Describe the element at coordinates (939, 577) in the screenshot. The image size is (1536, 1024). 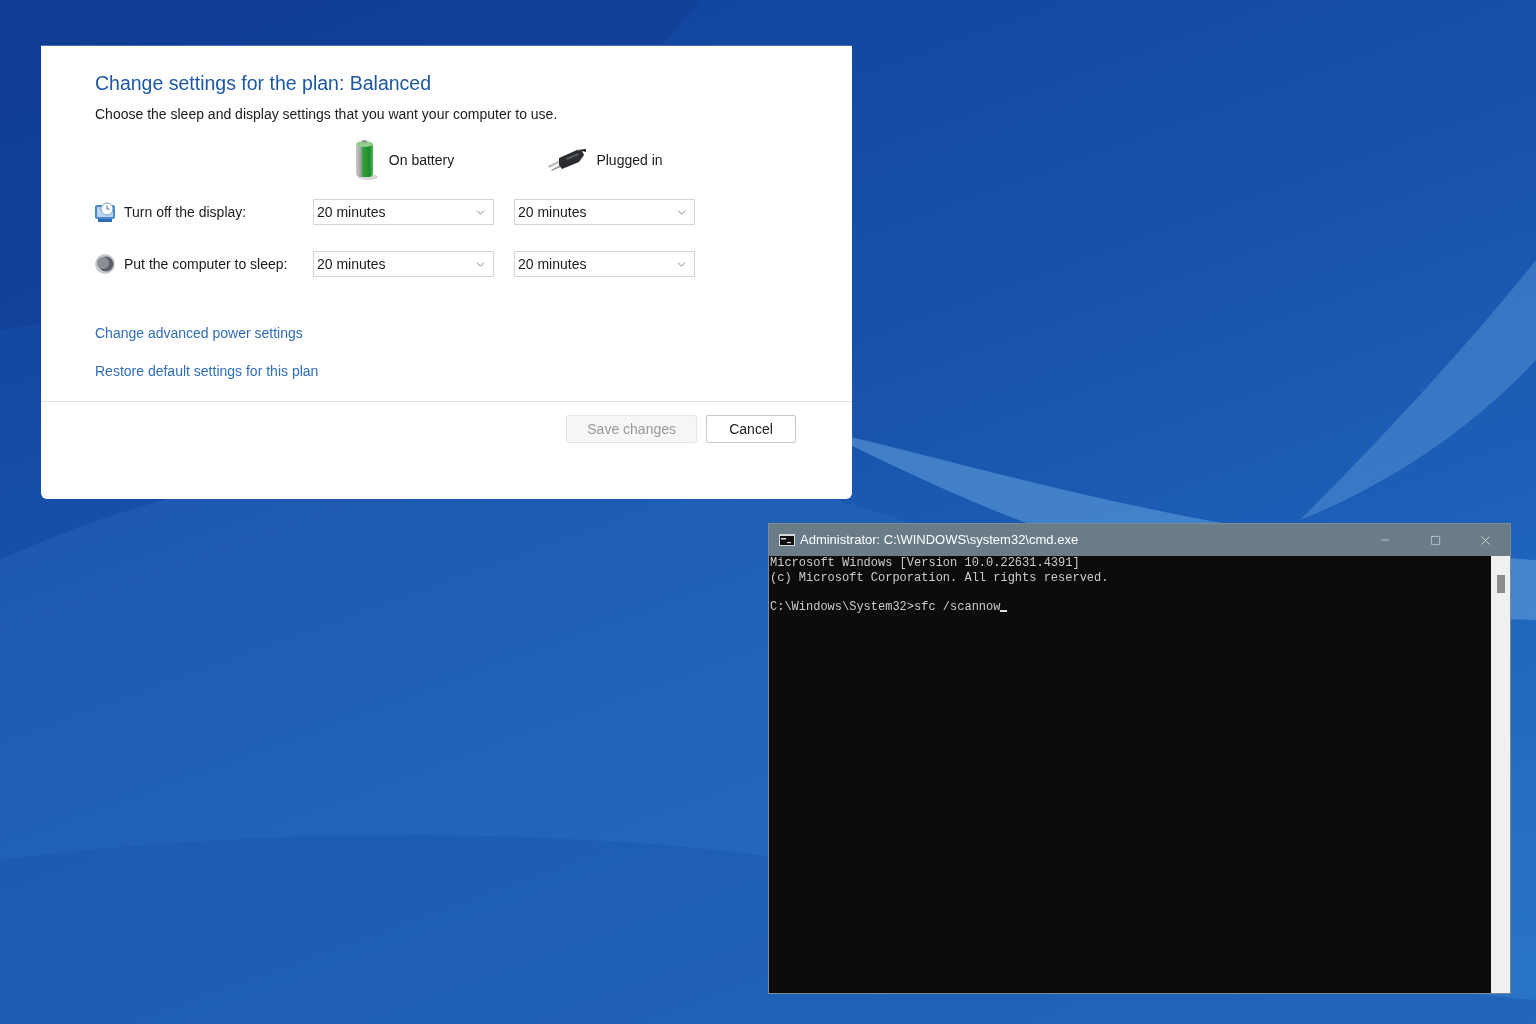
I see `console-text-line: (c) Microsoft Corporation. All rights reserved.` at that location.